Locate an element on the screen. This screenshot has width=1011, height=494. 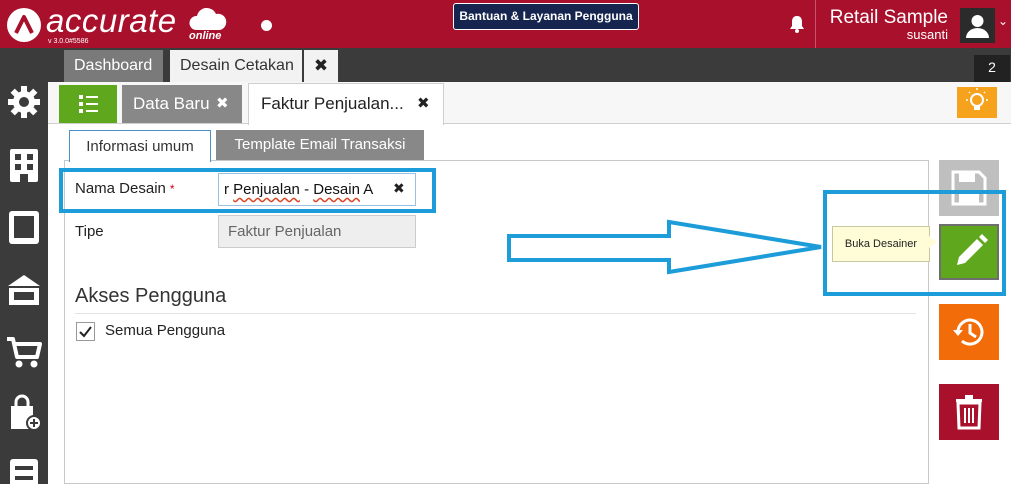
top-divider is located at coordinates (815, 24).